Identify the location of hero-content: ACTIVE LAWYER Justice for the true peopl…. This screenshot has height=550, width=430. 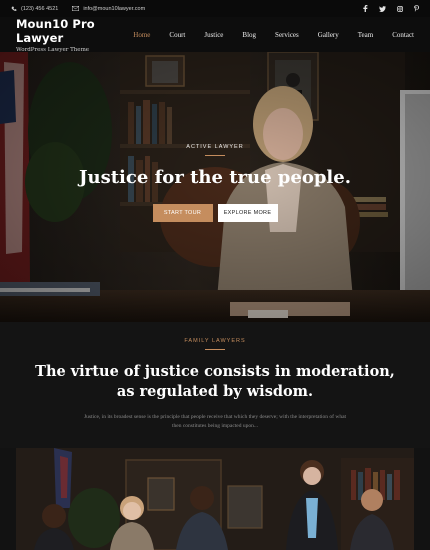
(215, 183).